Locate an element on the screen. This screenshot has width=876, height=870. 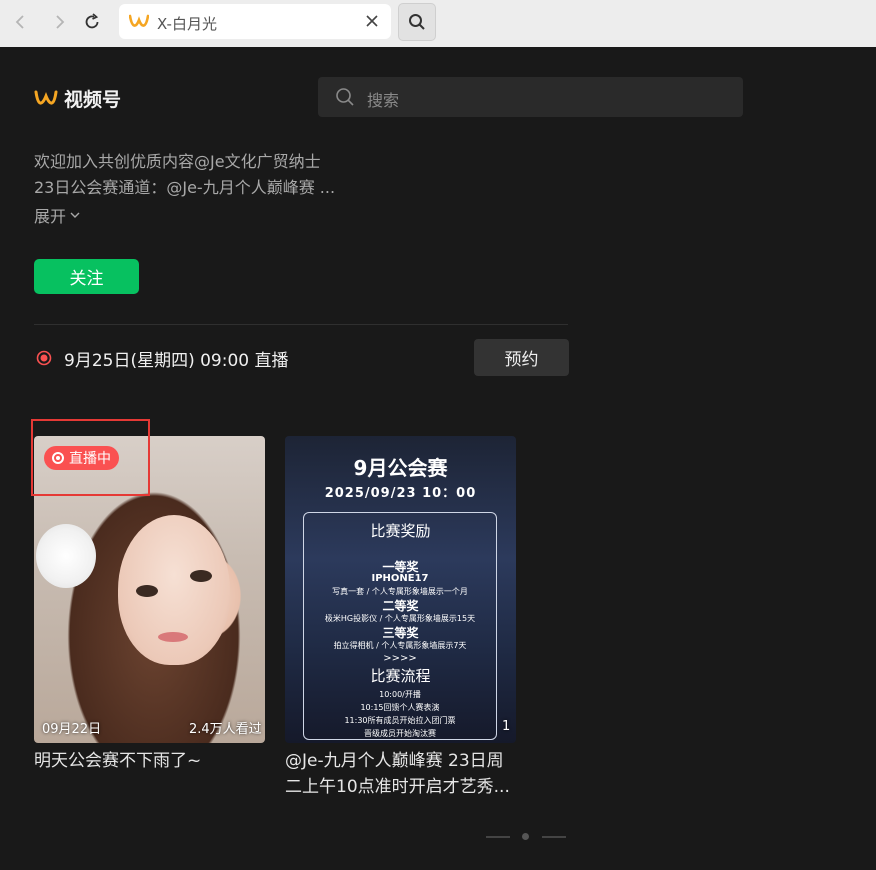
poster-prize3: 三等奖 is located at coordinates (400, 633).